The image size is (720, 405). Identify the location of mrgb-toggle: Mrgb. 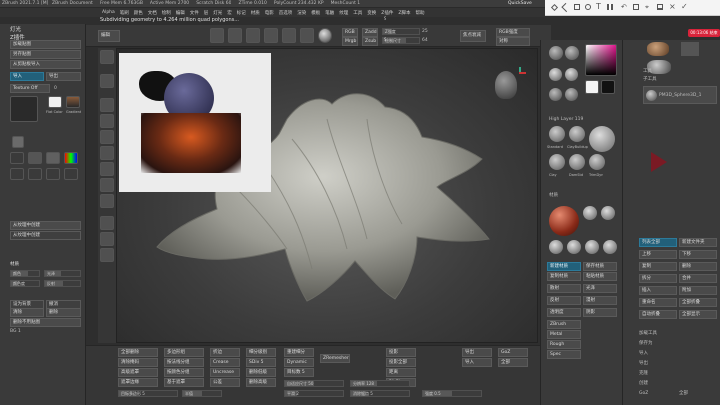
(350, 41).